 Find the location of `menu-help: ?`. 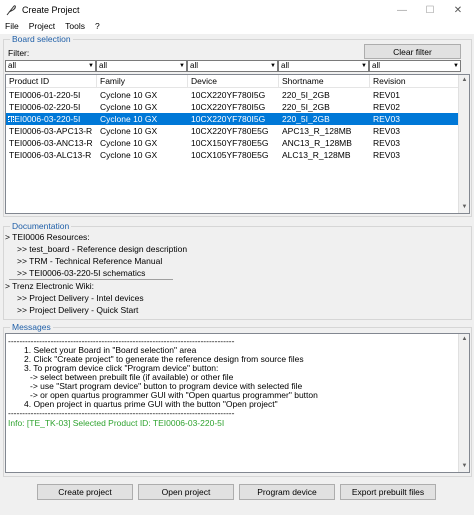

menu-help: ? is located at coordinates (97, 27).